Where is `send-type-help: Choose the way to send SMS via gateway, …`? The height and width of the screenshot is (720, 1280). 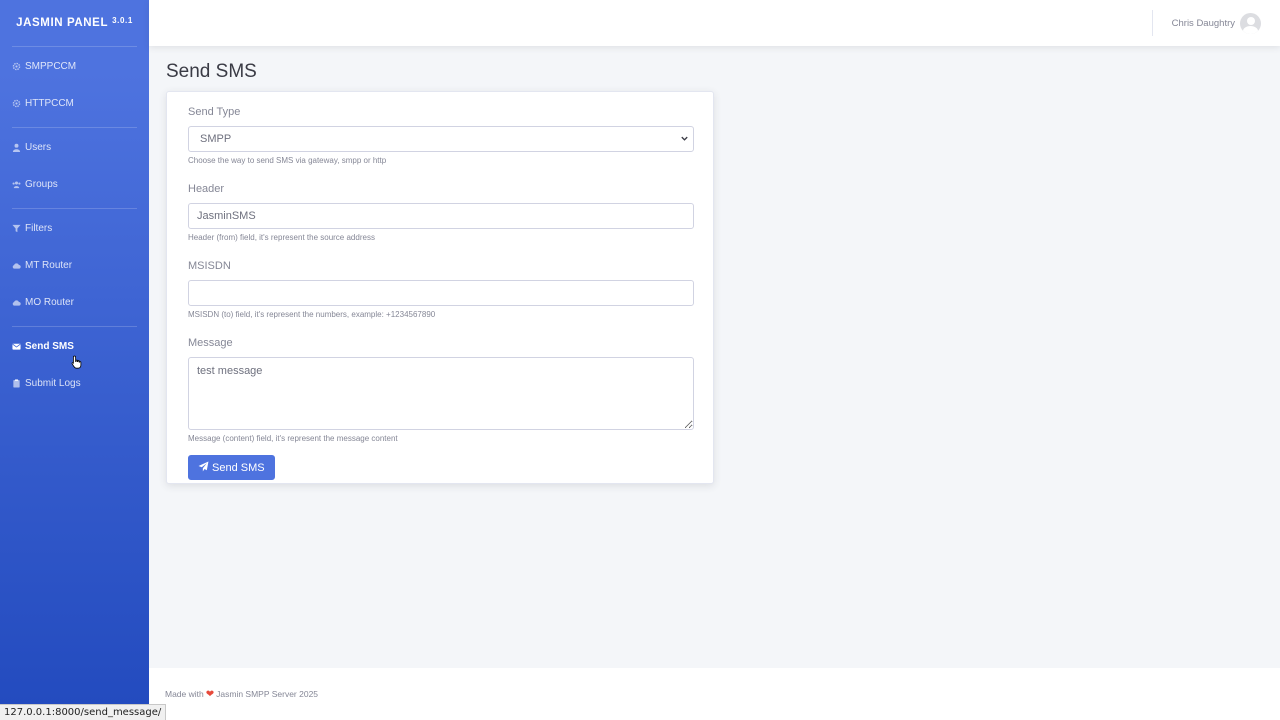 send-type-help: Choose the way to send SMS via gateway, … is located at coordinates (287, 160).